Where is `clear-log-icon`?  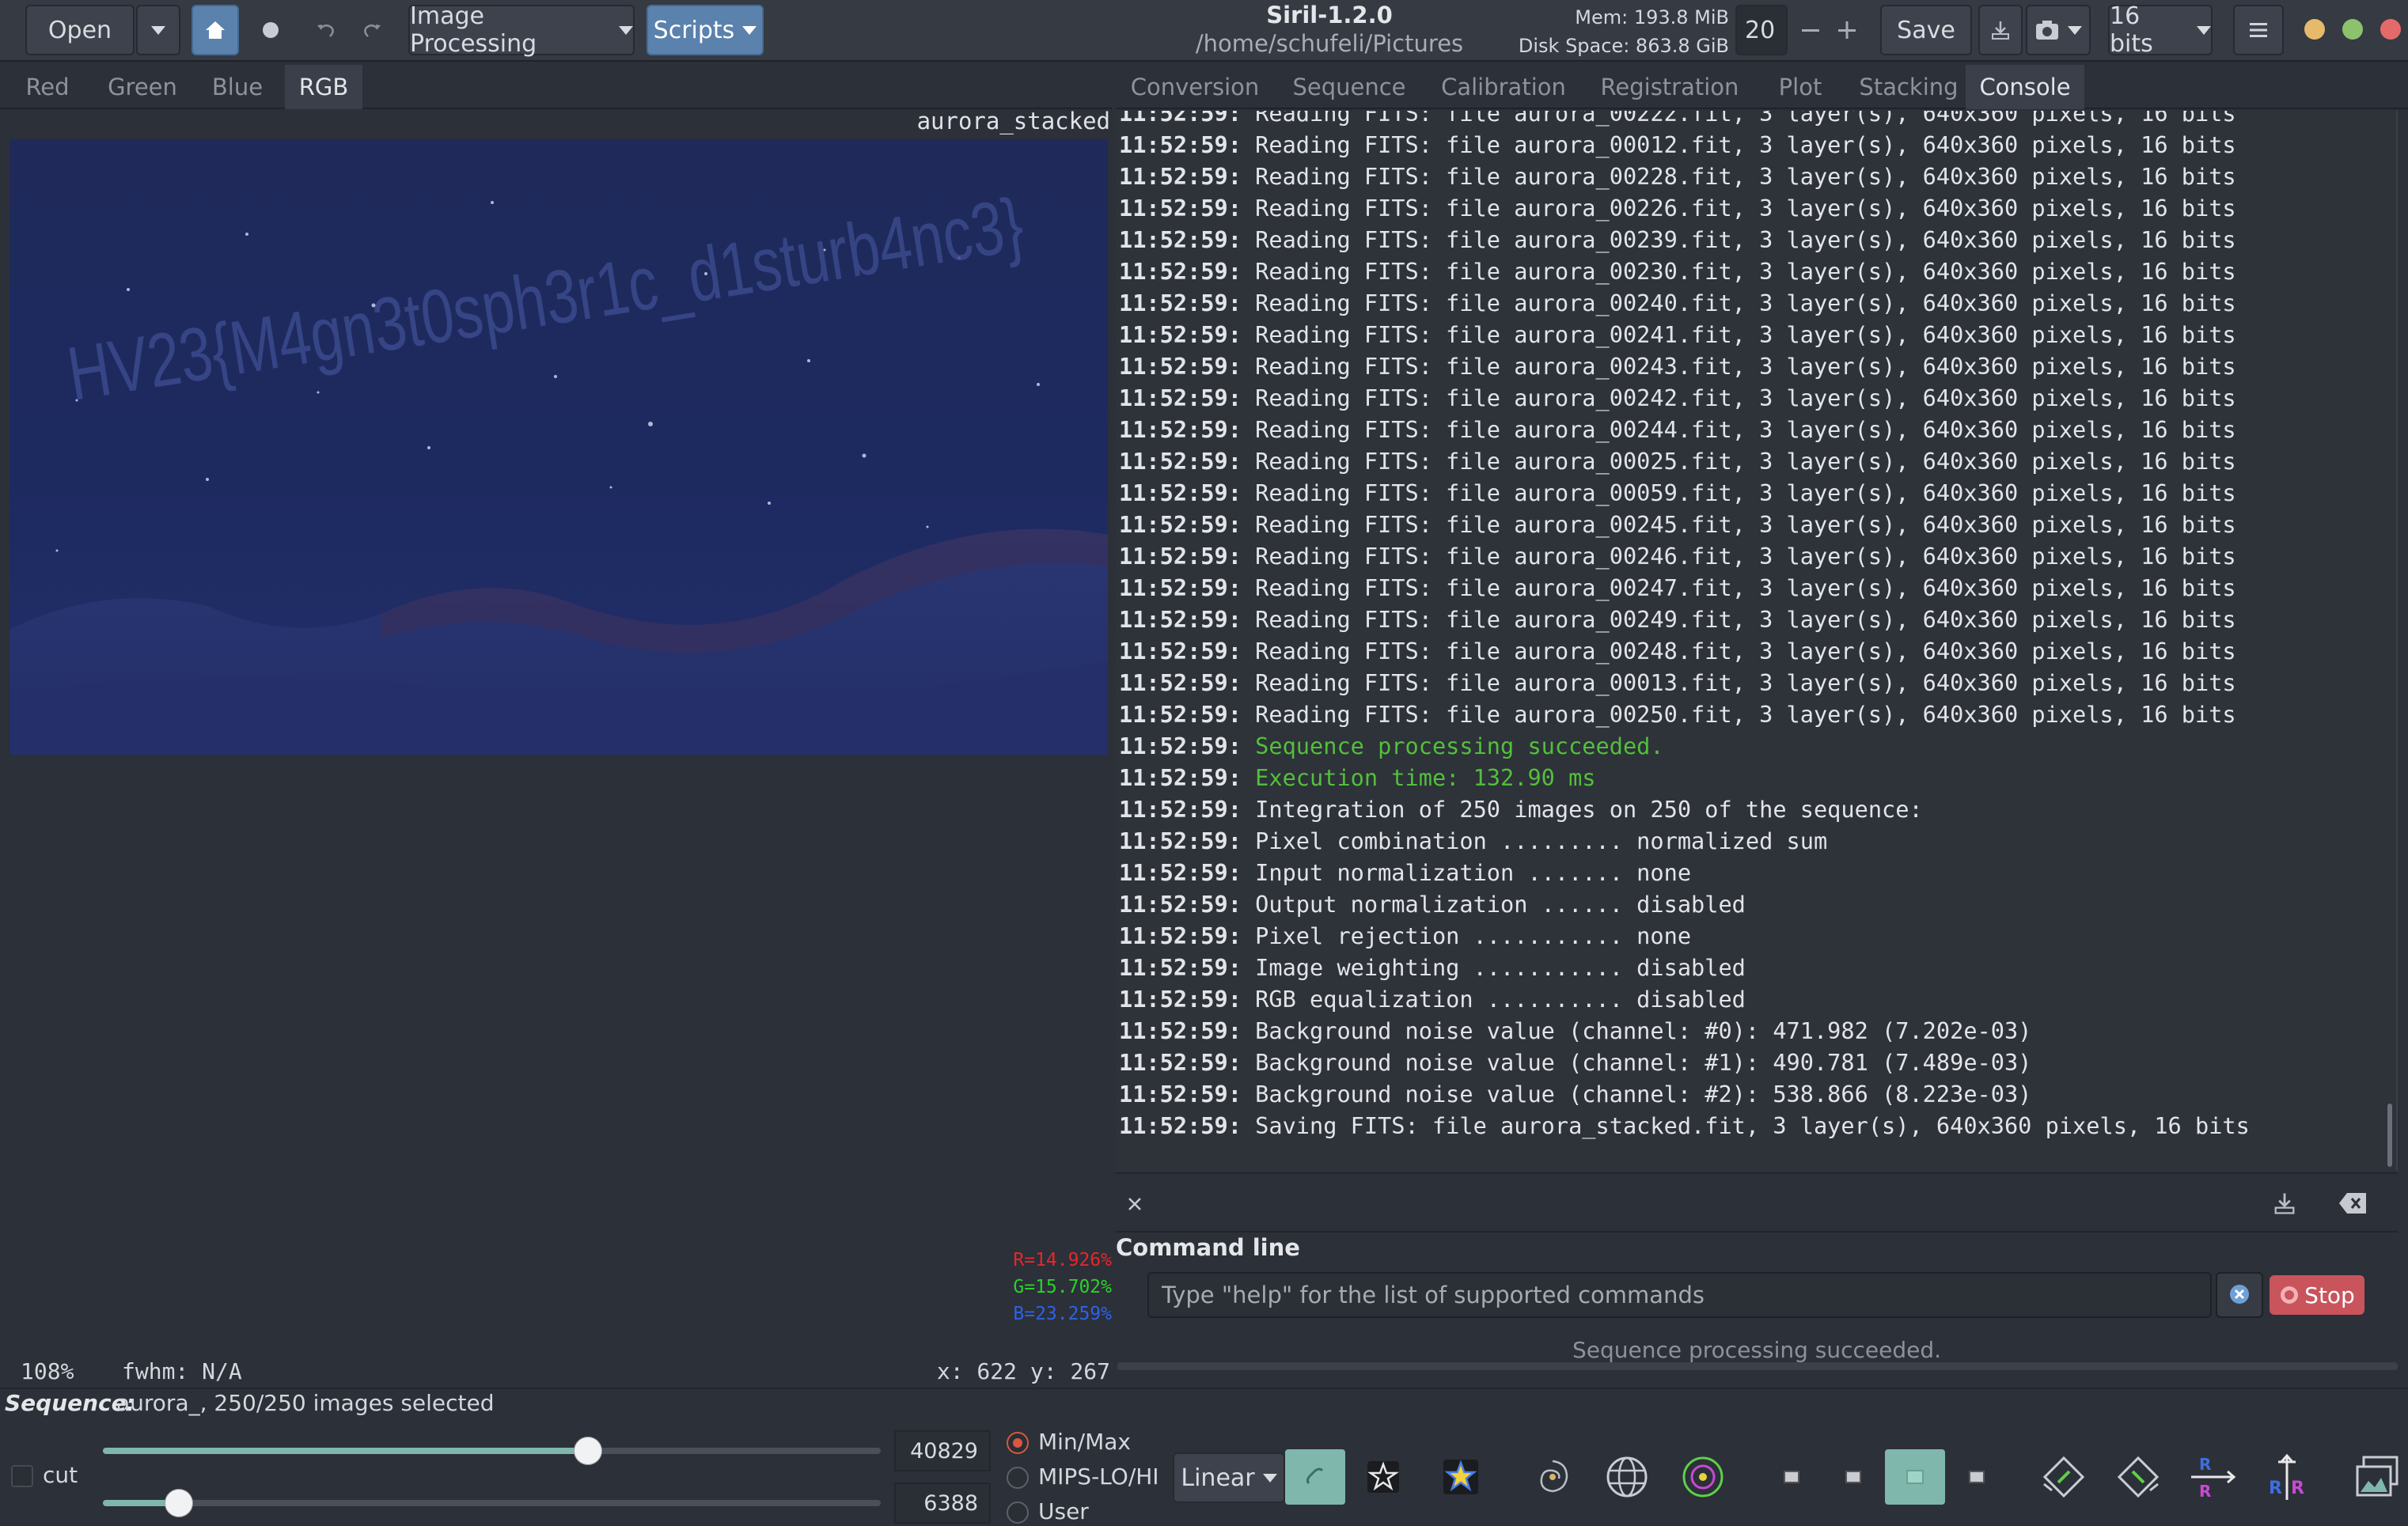
clear-log-icon is located at coordinates (2354, 1203).